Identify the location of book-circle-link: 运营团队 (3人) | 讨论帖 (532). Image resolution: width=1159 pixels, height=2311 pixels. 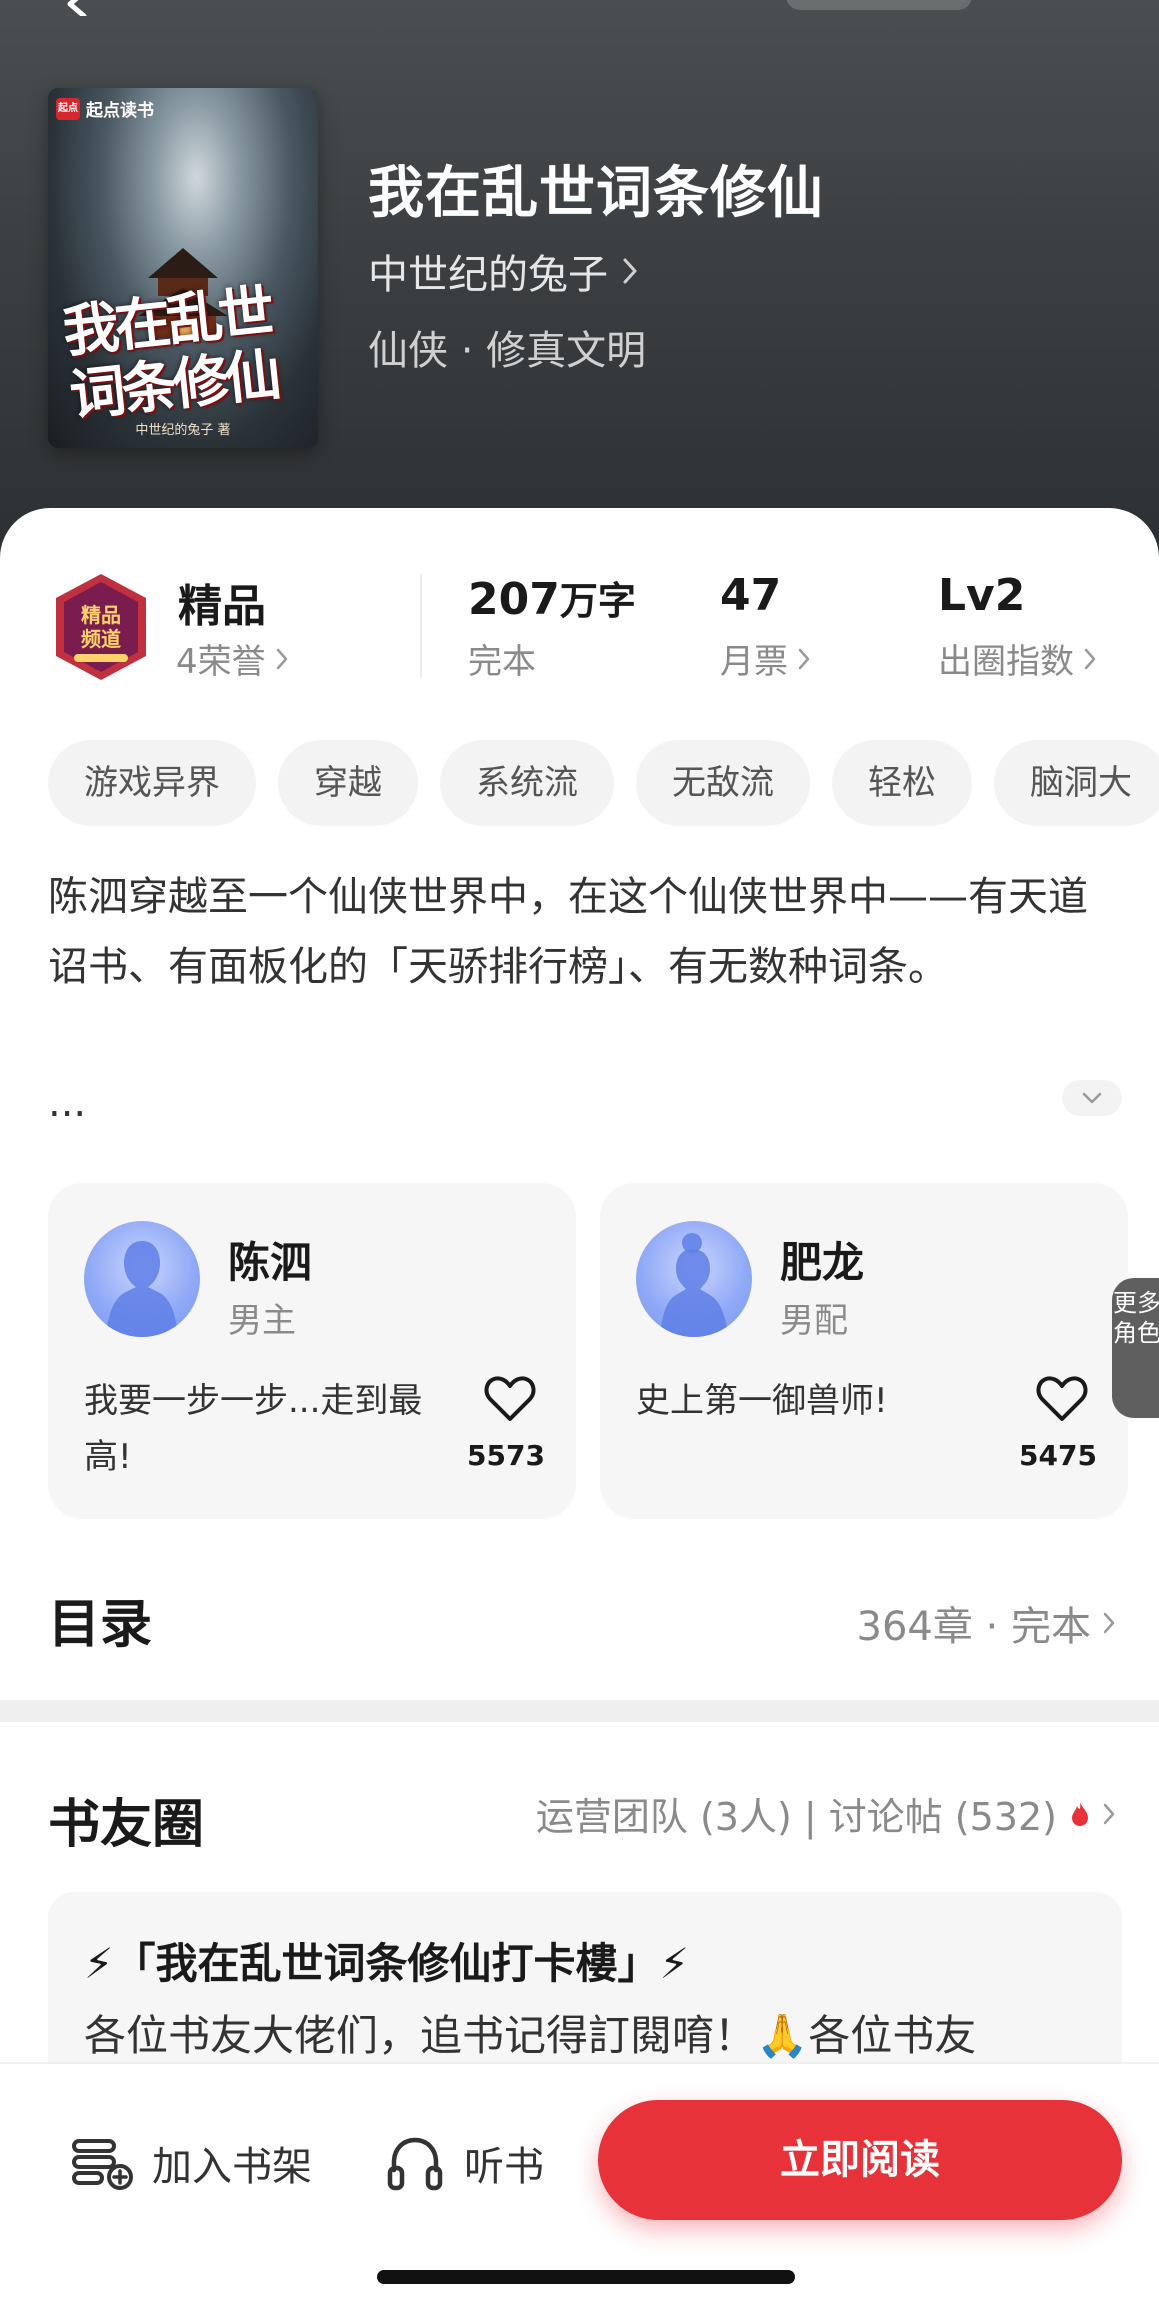
(825, 1813).